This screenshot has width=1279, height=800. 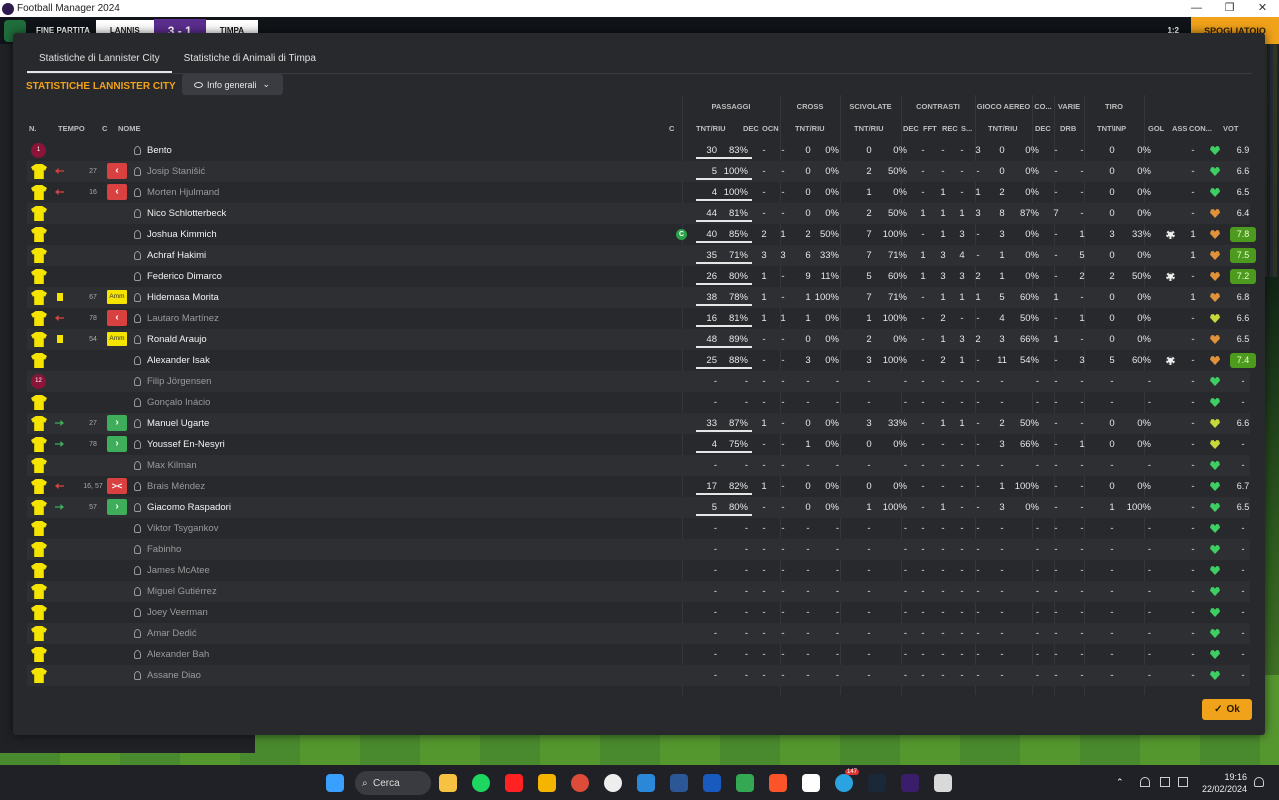 I want to click on table-row: Alexander Bah - - - - - - - - - - - - - - - - - - - -, so click(x=638, y=654).